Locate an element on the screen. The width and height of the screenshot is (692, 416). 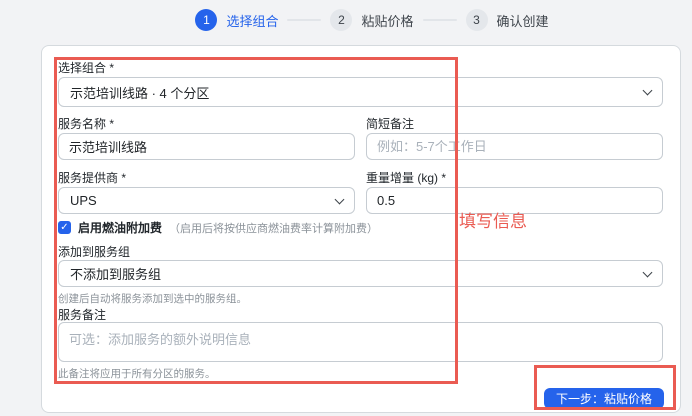
provider-label: 服务提供商 * is located at coordinates (92, 178).